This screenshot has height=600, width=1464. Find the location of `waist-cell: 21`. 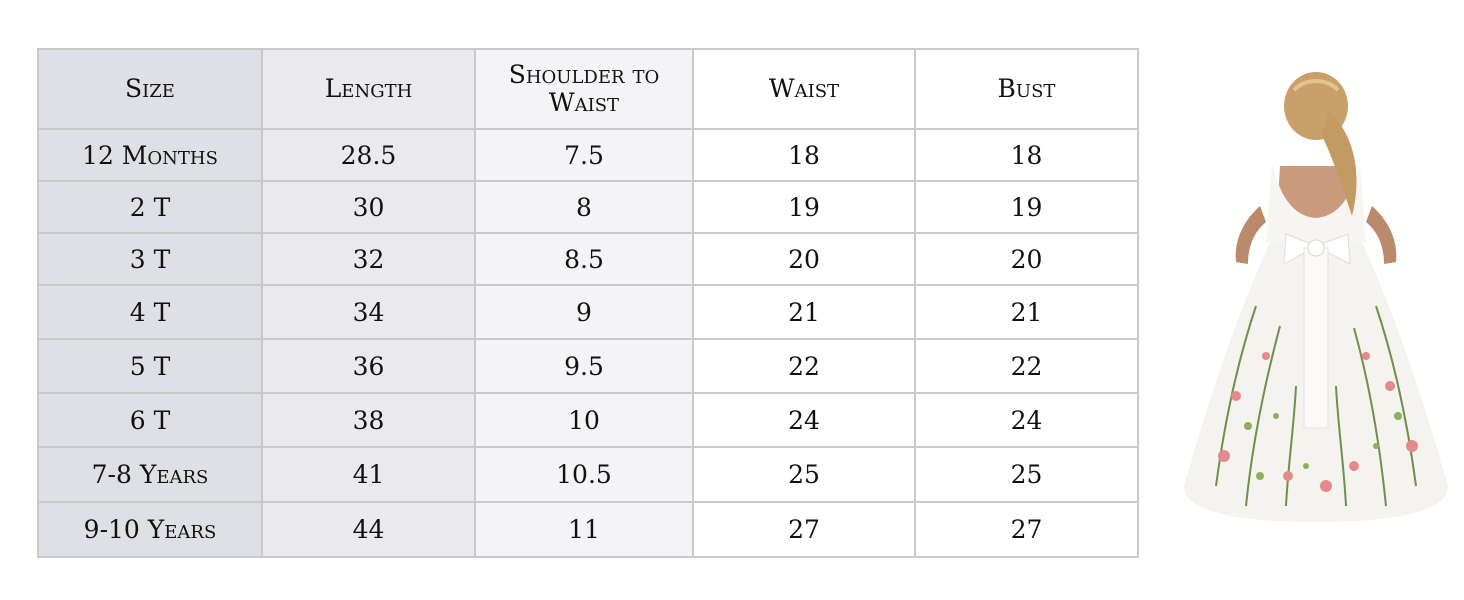

waist-cell: 21 is located at coordinates (804, 312).